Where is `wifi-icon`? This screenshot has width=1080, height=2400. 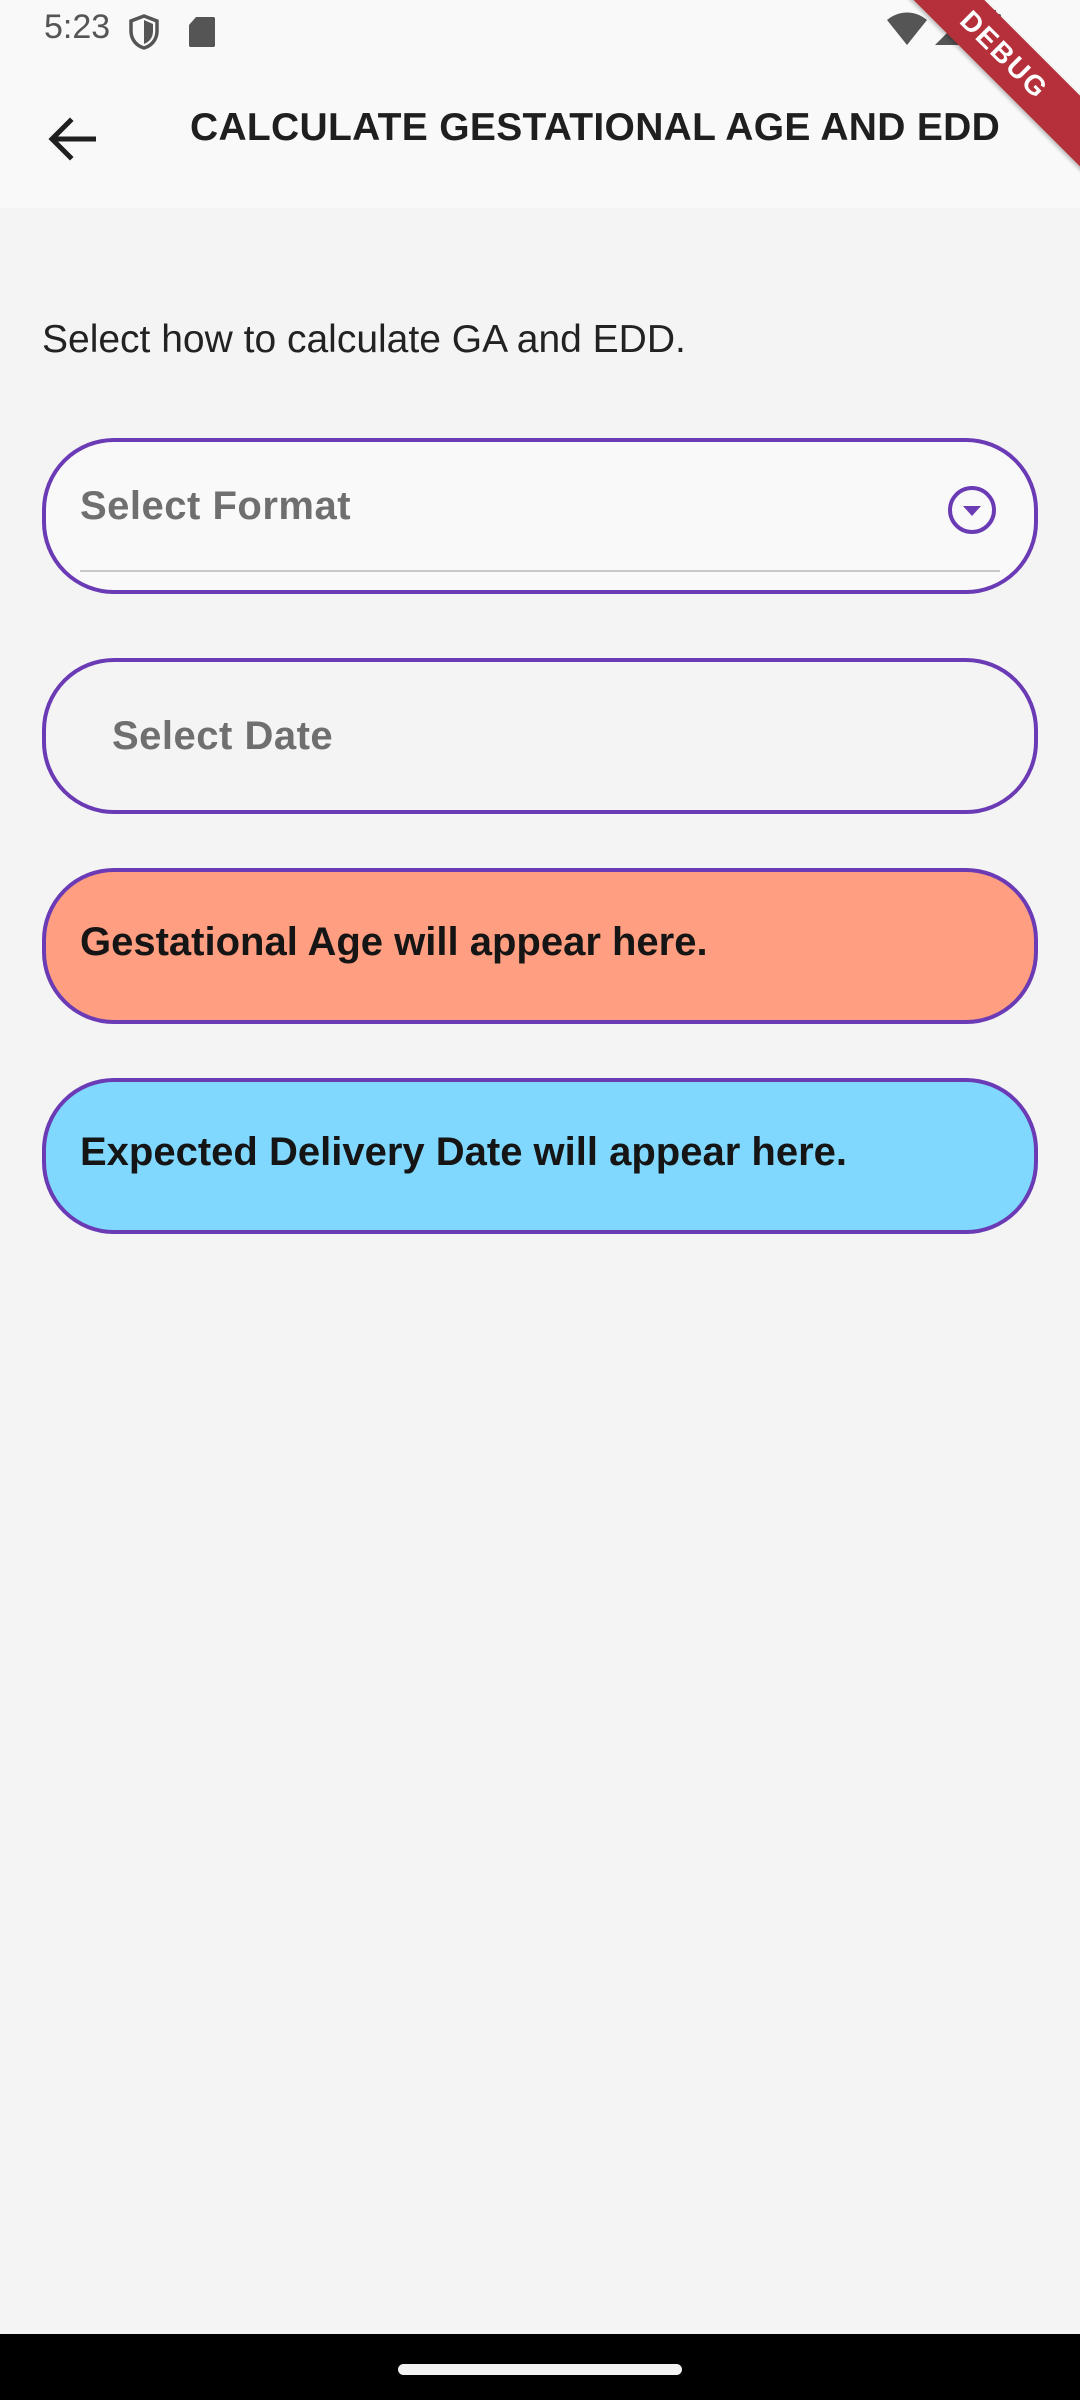 wifi-icon is located at coordinates (907, 31).